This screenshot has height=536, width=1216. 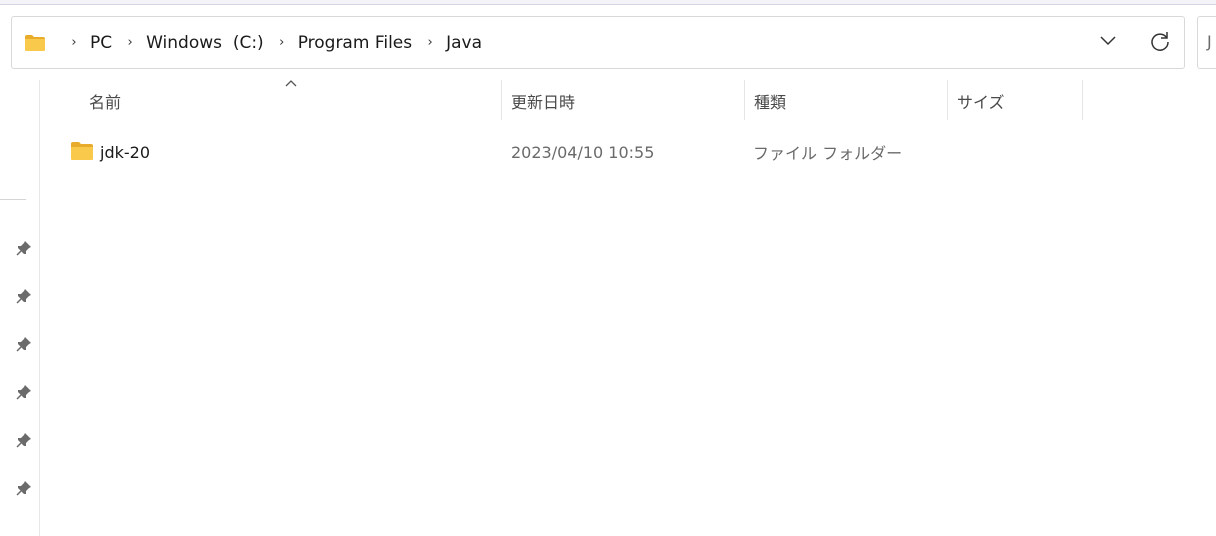 I want to click on chevron-down-icon, so click(x=1108, y=41).